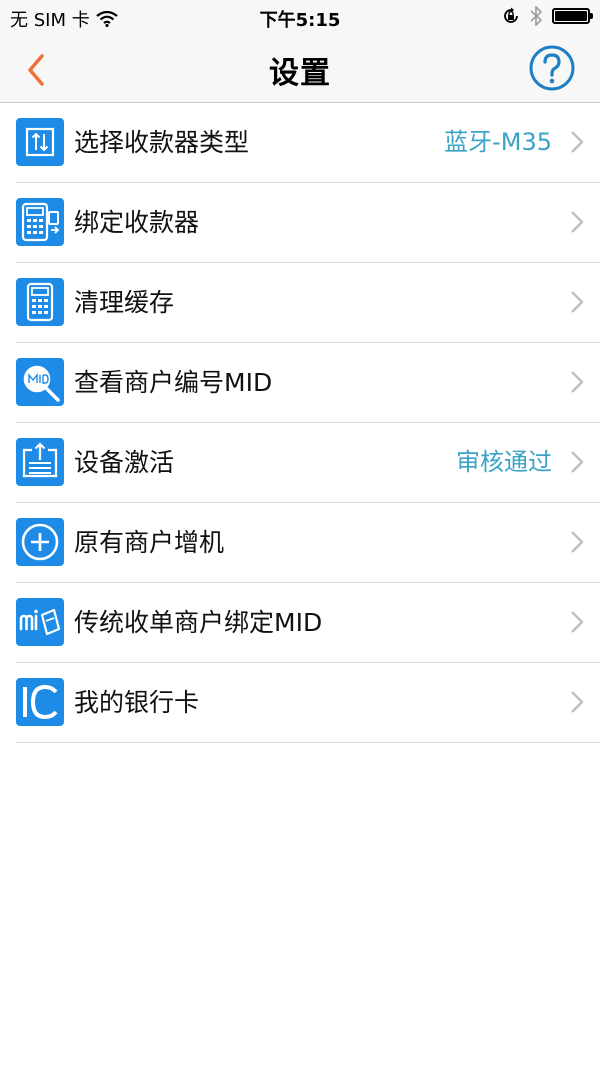 The height and width of the screenshot is (1067, 600). What do you see at coordinates (504, 462) in the screenshot?
I see `settings-item-value: 审核通过` at bounding box center [504, 462].